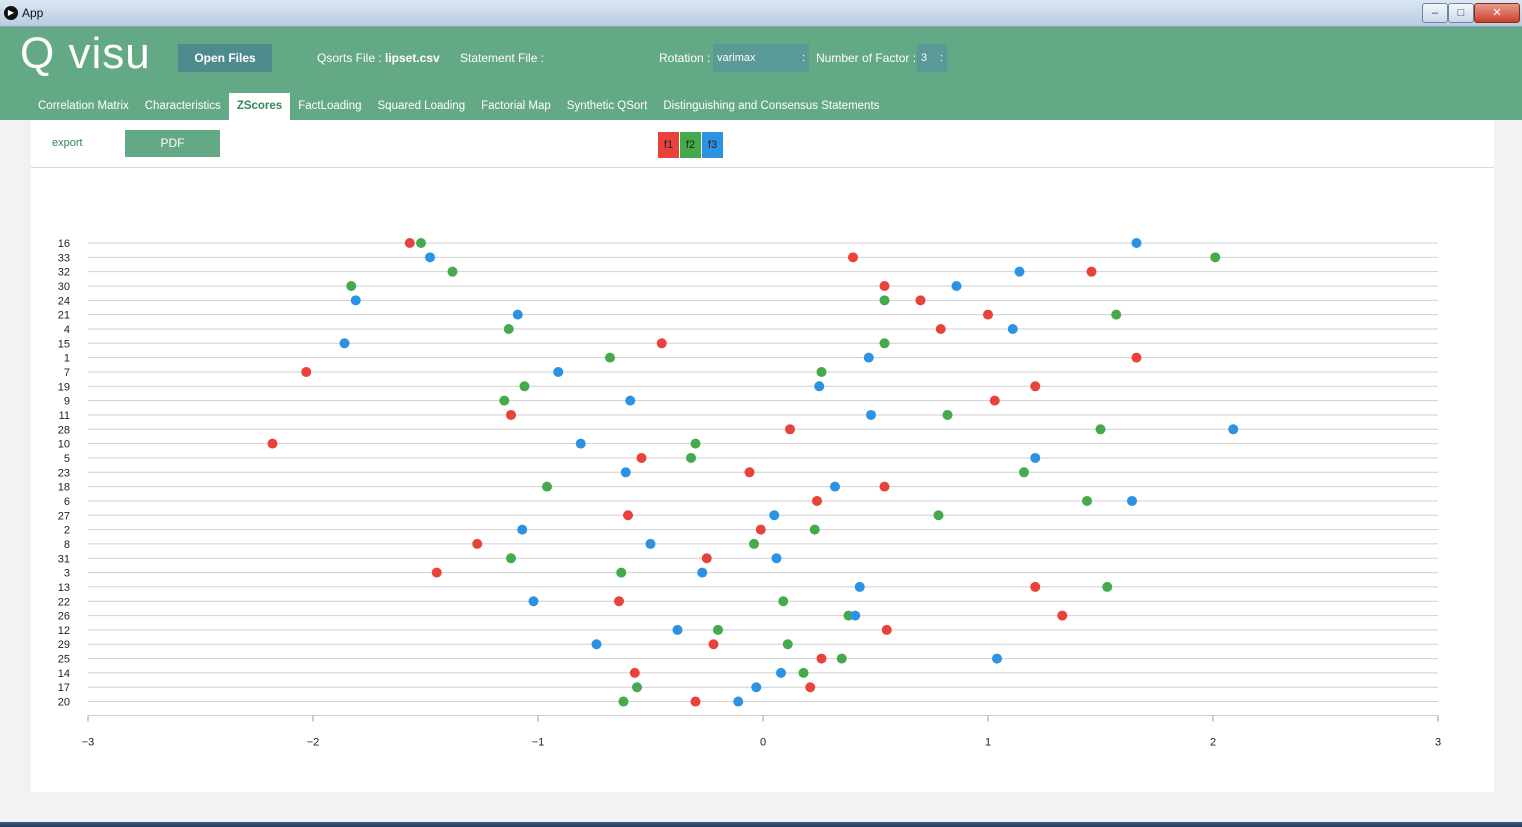 The image size is (1522, 827). Describe the element at coordinates (172, 143) in the screenshot. I see `pdf-export-button: PDF` at that location.